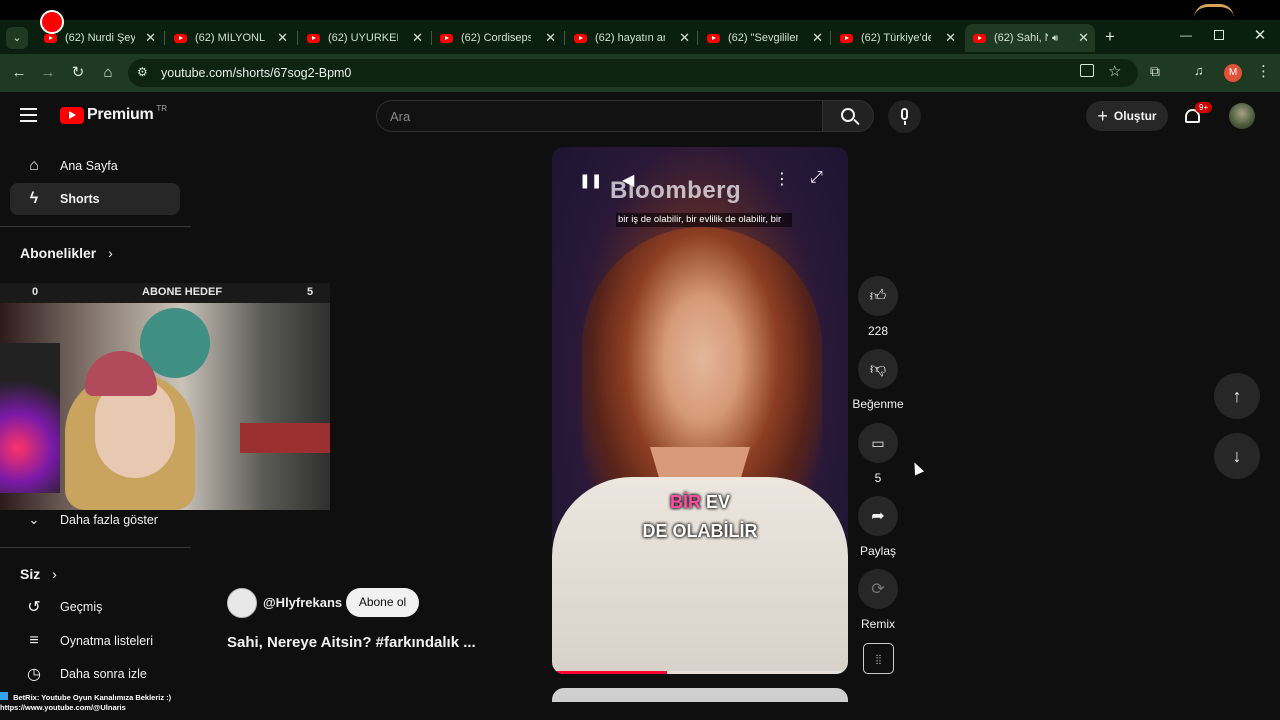 The image size is (1280, 720). What do you see at coordinates (34, 640) in the screenshot?
I see `playlist-icon: ≡` at bounding box center [34, 640].